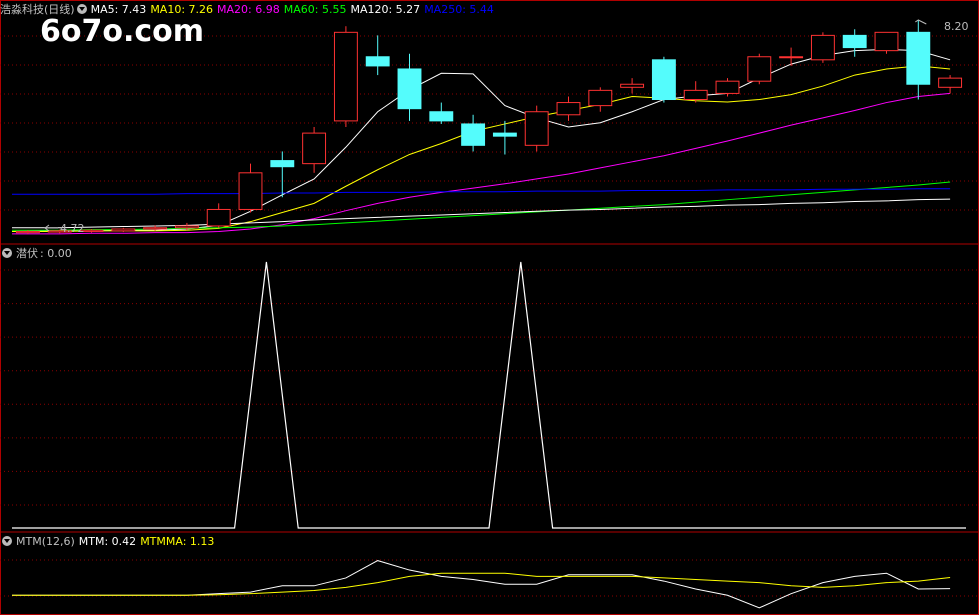 Image resolution: width=979 pixels, height=615 pixels. What do you see at coordinates (72, 228) in the screenshot?
I see `low-price-label: 4.72` at bounding box center [72, 228].